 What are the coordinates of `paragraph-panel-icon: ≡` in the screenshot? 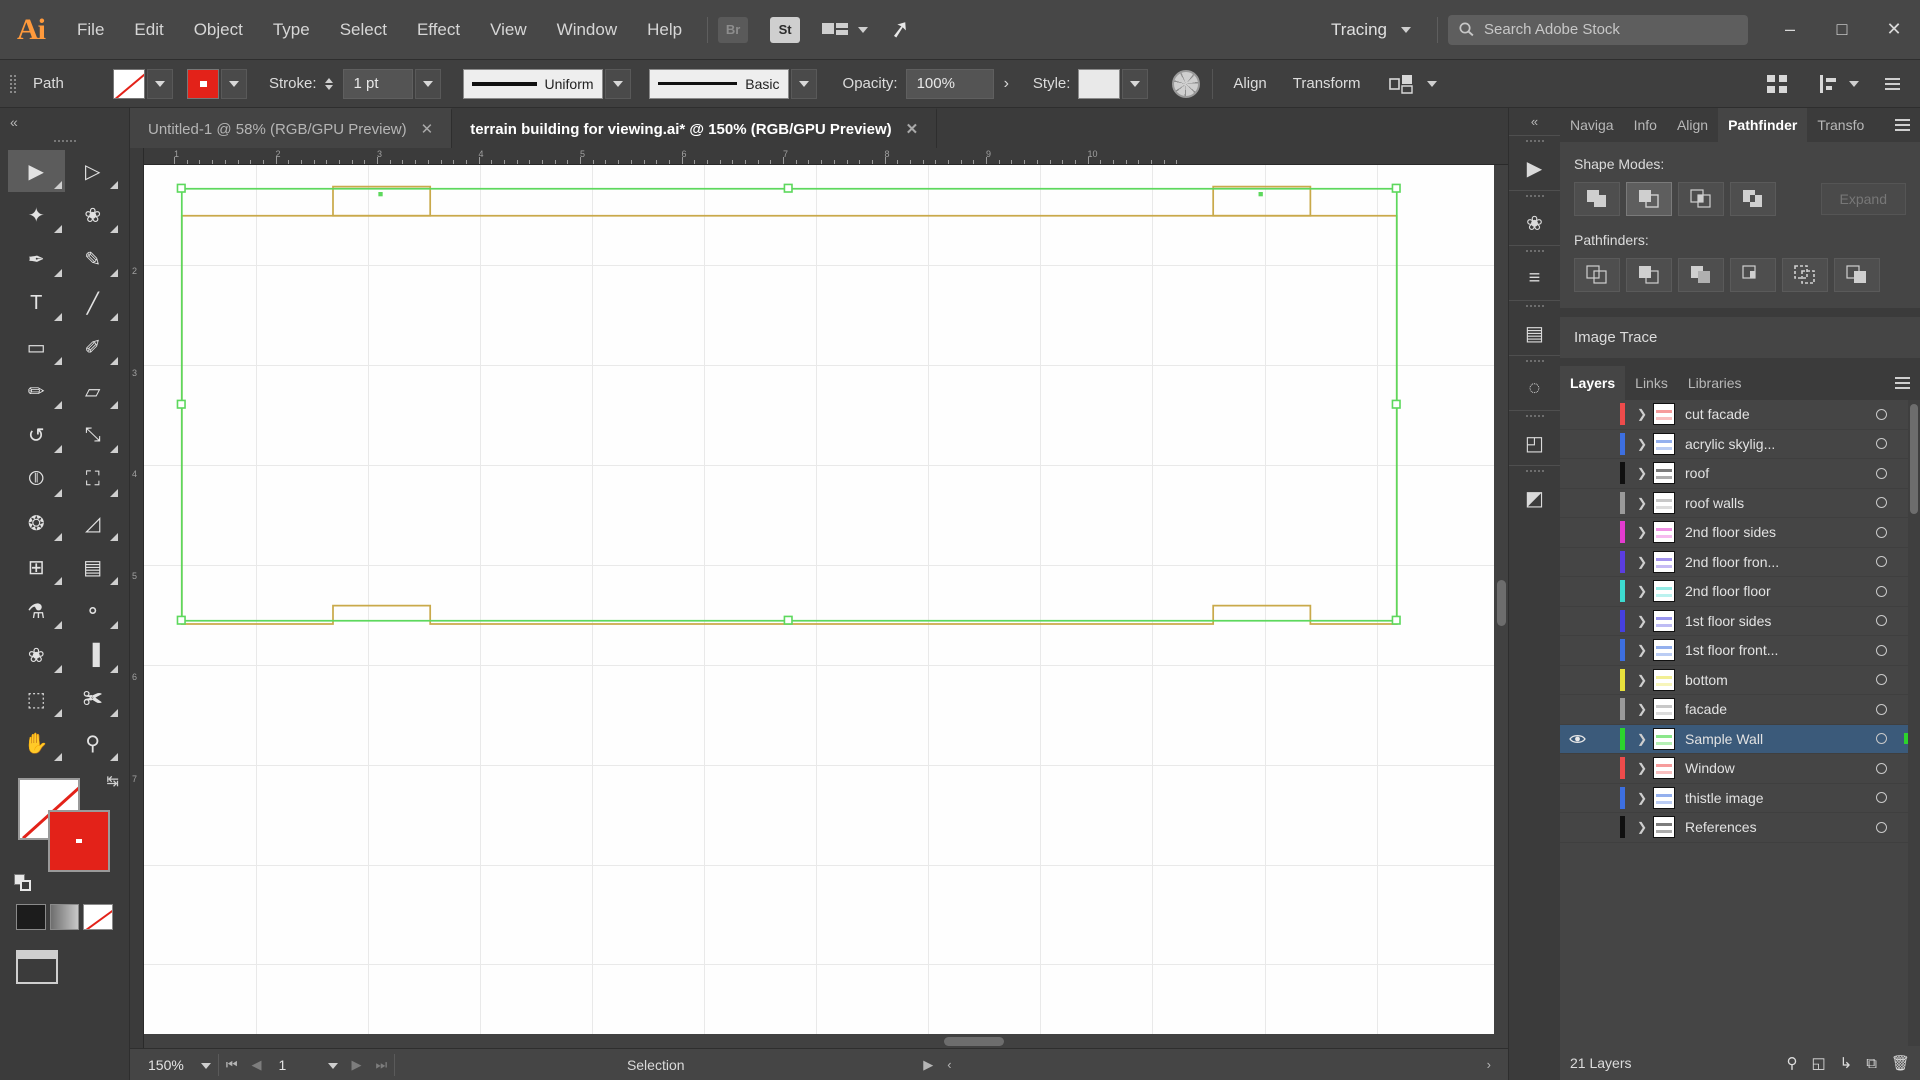 It's located at (1535, 278).